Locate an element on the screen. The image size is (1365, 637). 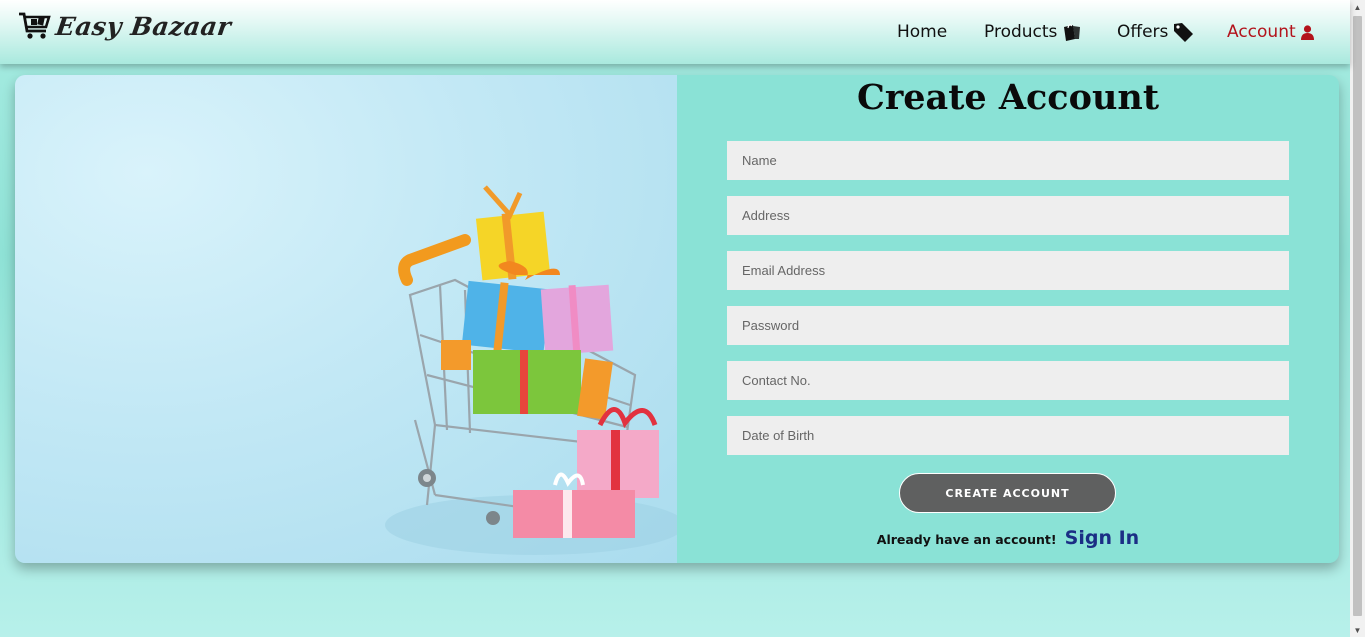
signin-row: Already have an account! Sign In is located at coordinates (1008, 538).